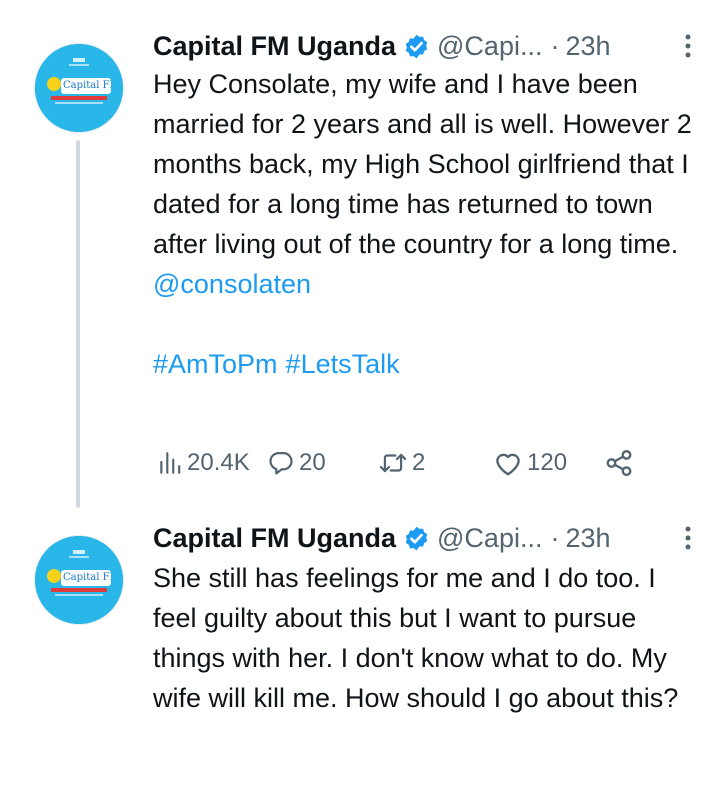  I want to click on retweet-button: 2, so click(401, 463).